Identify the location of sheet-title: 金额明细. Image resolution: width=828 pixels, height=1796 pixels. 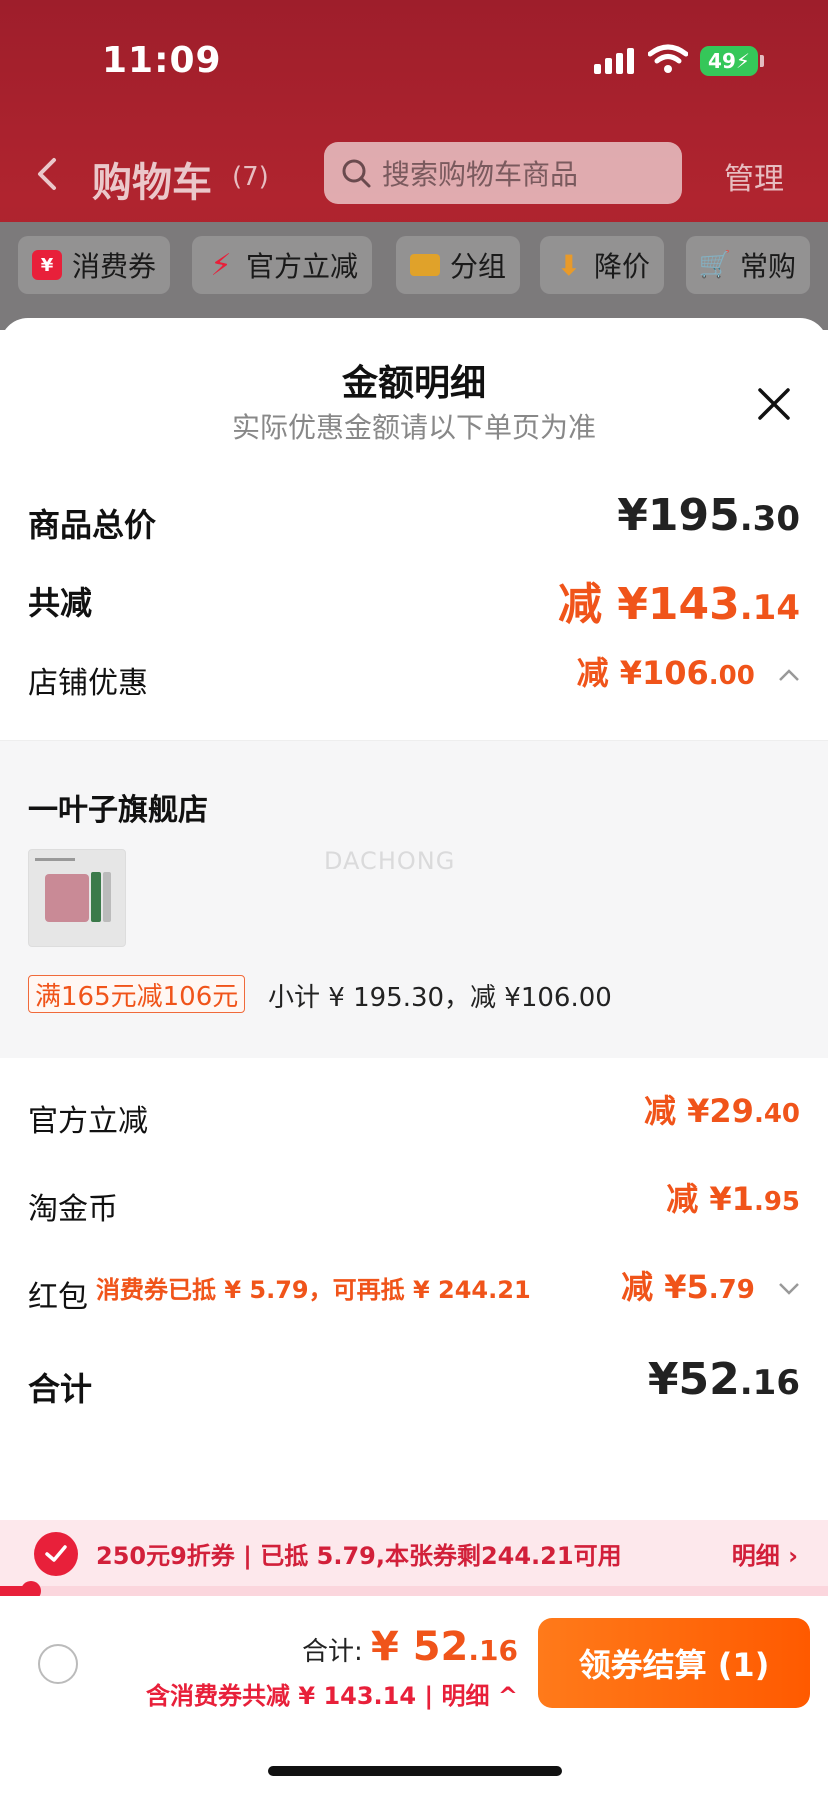
(413, 383).